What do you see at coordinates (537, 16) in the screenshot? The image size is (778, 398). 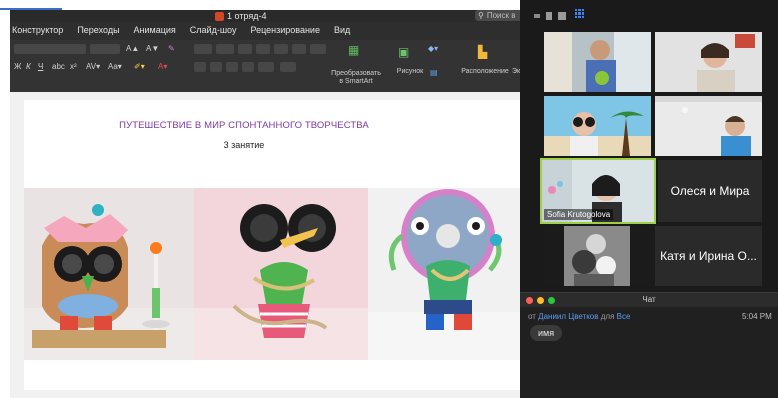 I see `zoom-minimize-button` at bounding box center [537, 16].